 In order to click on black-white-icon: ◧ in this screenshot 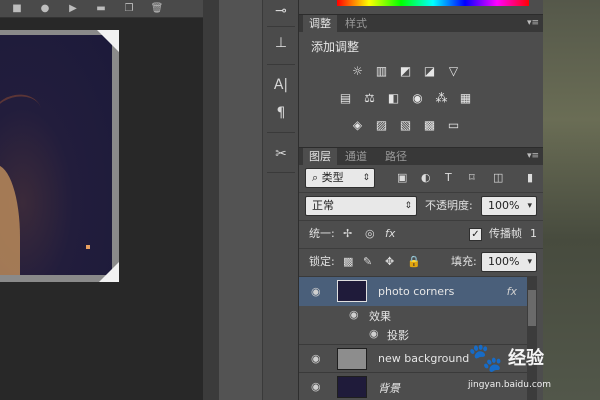, I will do `click(393, 97)`.